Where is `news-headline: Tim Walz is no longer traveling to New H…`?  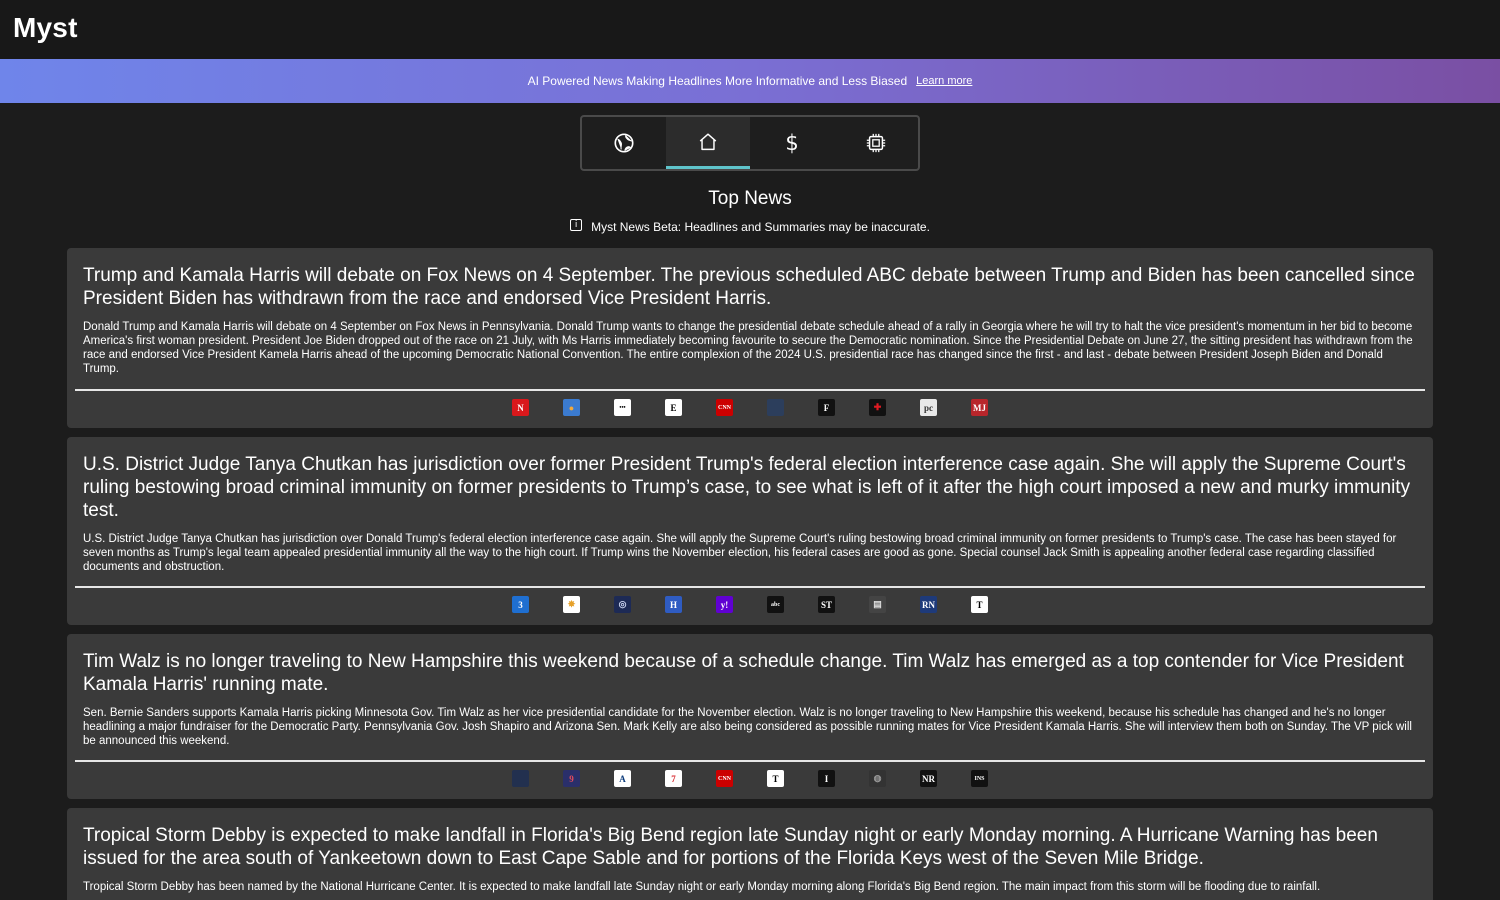 news-headline: Tim Walz is no longer traveling to New H… is located at coordinates (750, 665).